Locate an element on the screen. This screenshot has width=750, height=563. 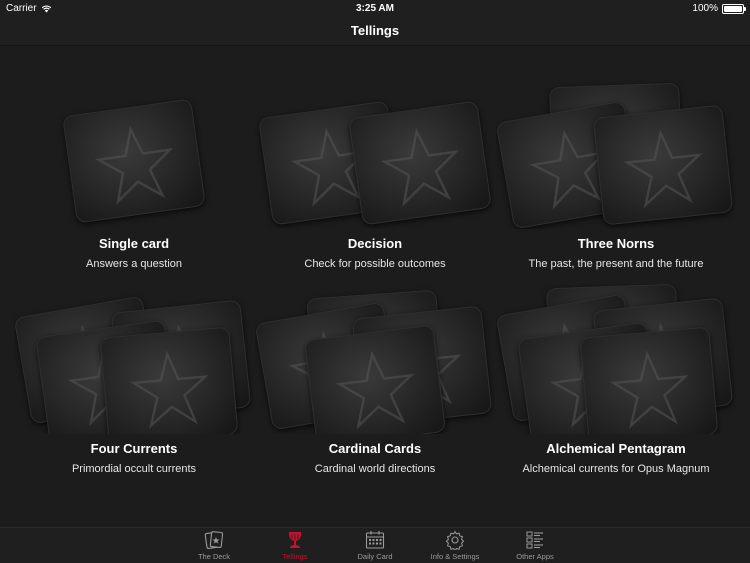
calendar-icon is located at coordinates (375, 540).